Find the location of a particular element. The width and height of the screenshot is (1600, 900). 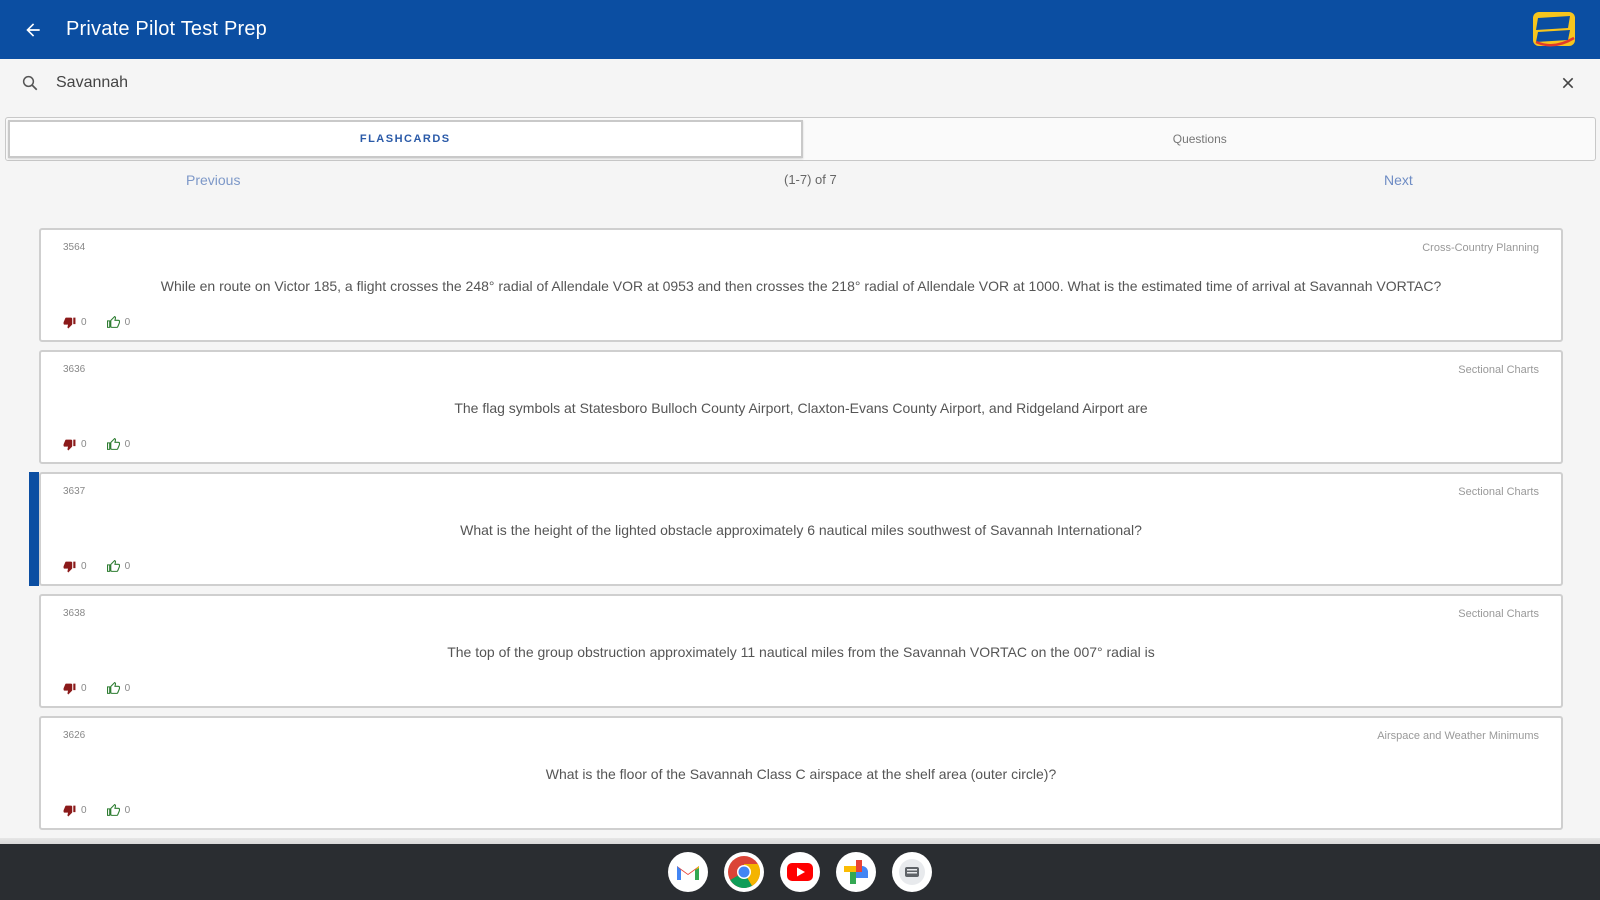

chrome-icon is located at coordinates (744, 872).